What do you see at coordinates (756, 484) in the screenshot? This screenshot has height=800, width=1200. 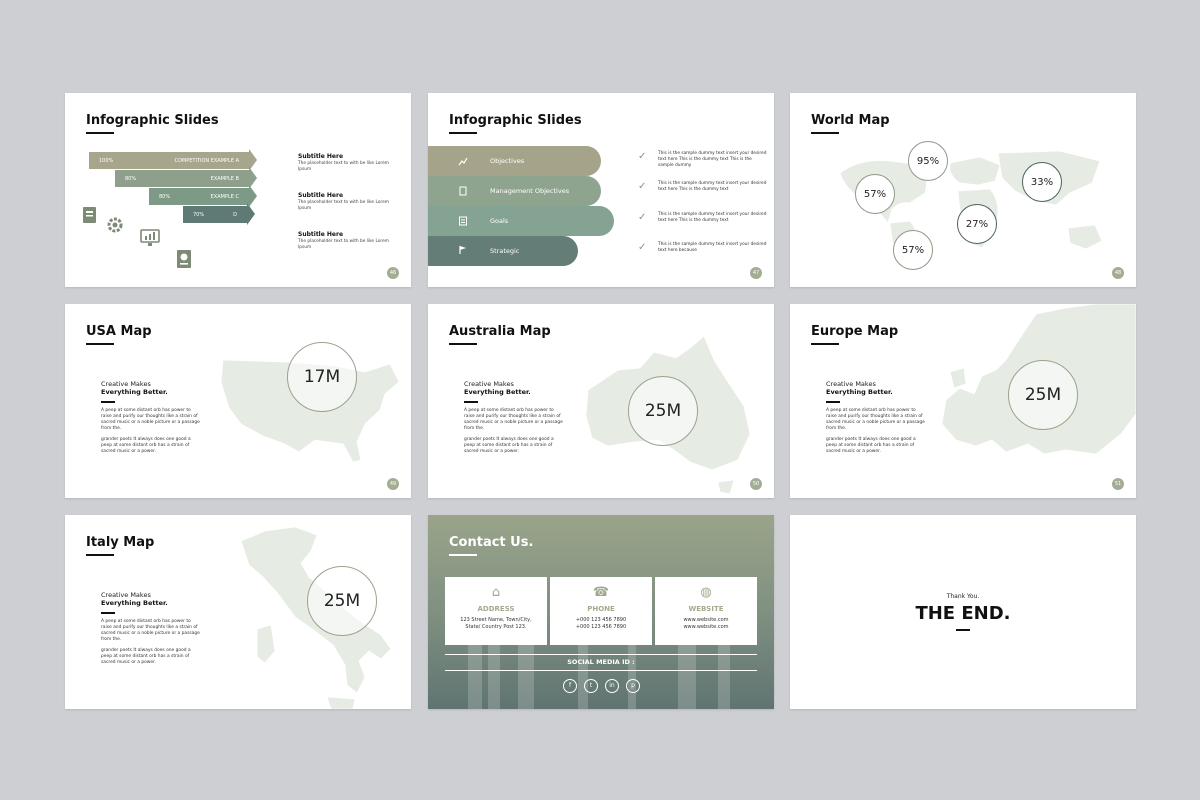 I see `page-number: 50` at bounding box center [756, 484].